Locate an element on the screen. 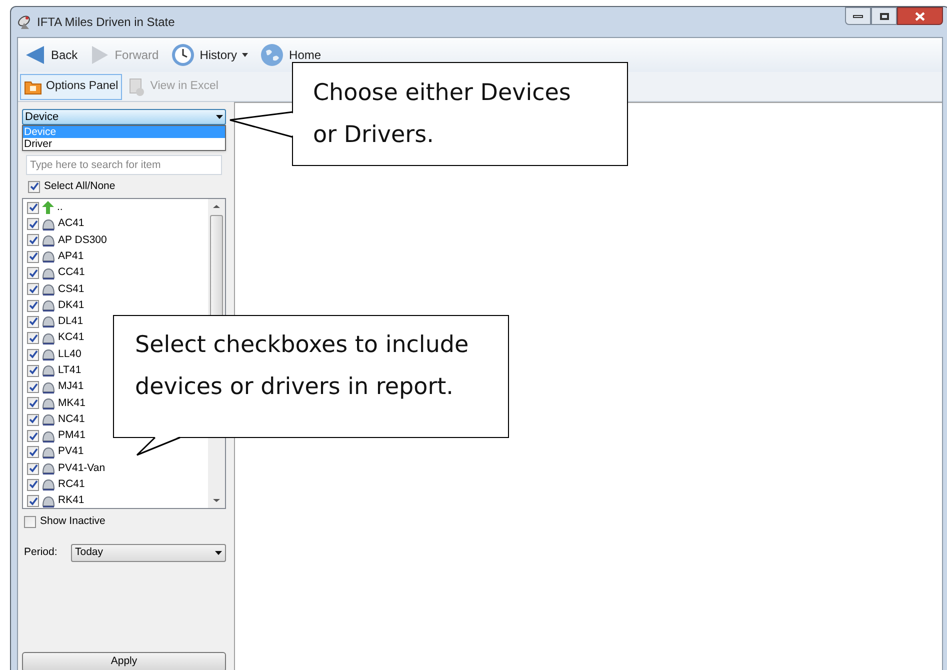 This screenshot has width=947, height=670. item-label: PV41-Van is located at coordinates (82, 468).